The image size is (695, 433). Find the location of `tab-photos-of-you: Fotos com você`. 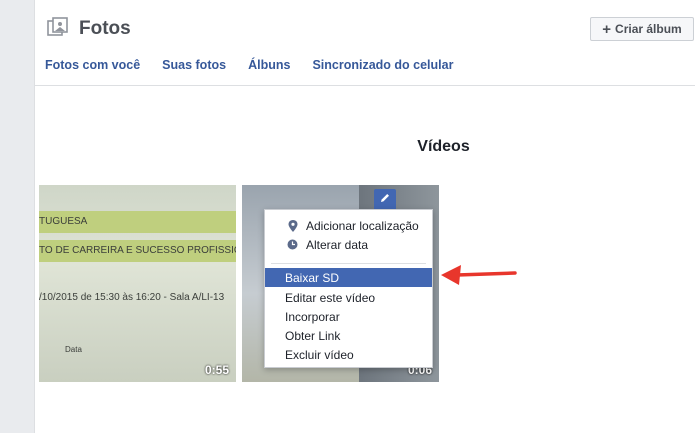

tab-photos-of-you: Fotos com você is located at coordinates (92, 65).